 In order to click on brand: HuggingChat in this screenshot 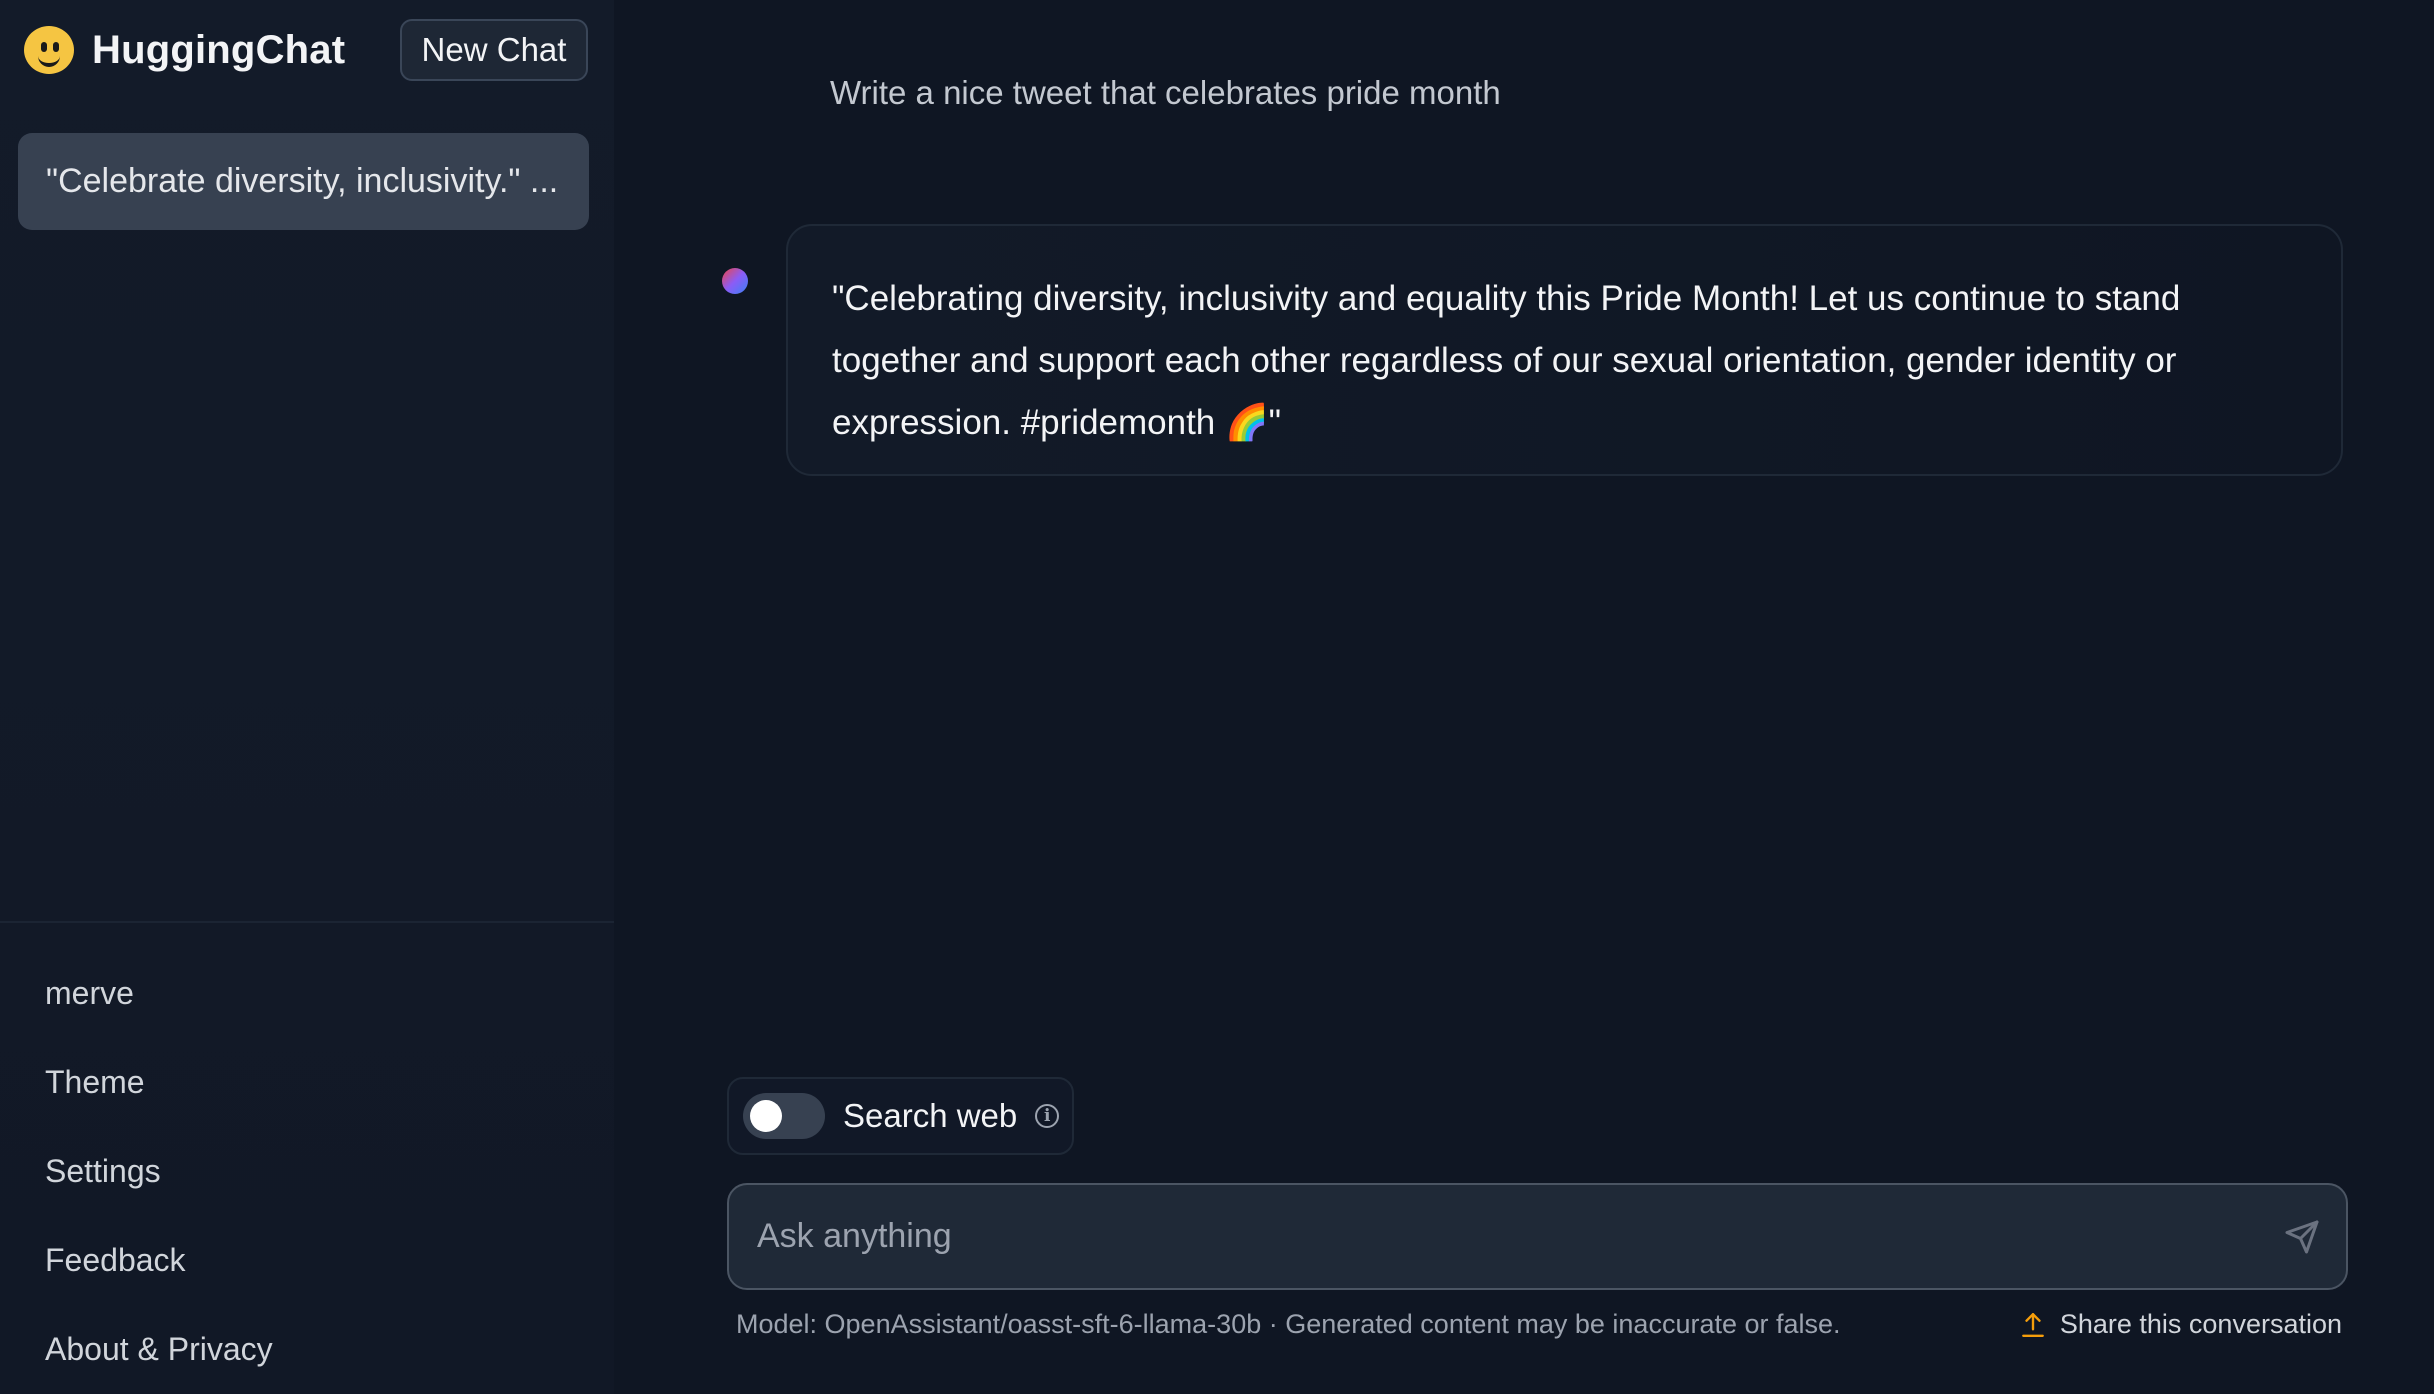, I will do `click(184, 50)`.